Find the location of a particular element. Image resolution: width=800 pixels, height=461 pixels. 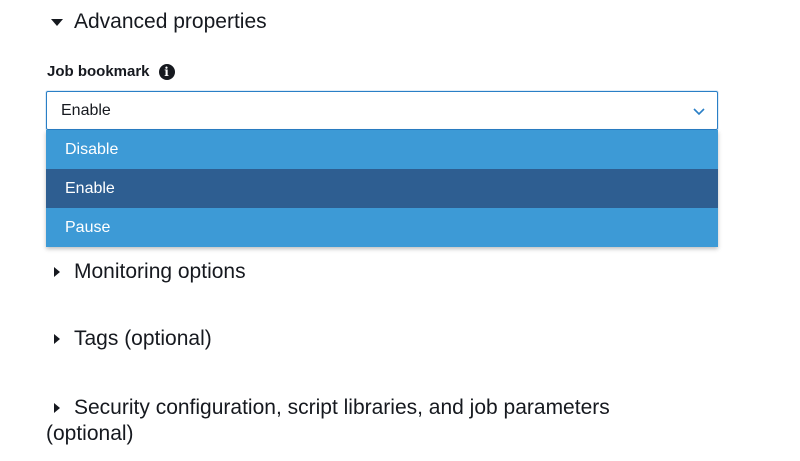

job-bookmark-label: Job bookmark i is located at coordinates (111, 72).